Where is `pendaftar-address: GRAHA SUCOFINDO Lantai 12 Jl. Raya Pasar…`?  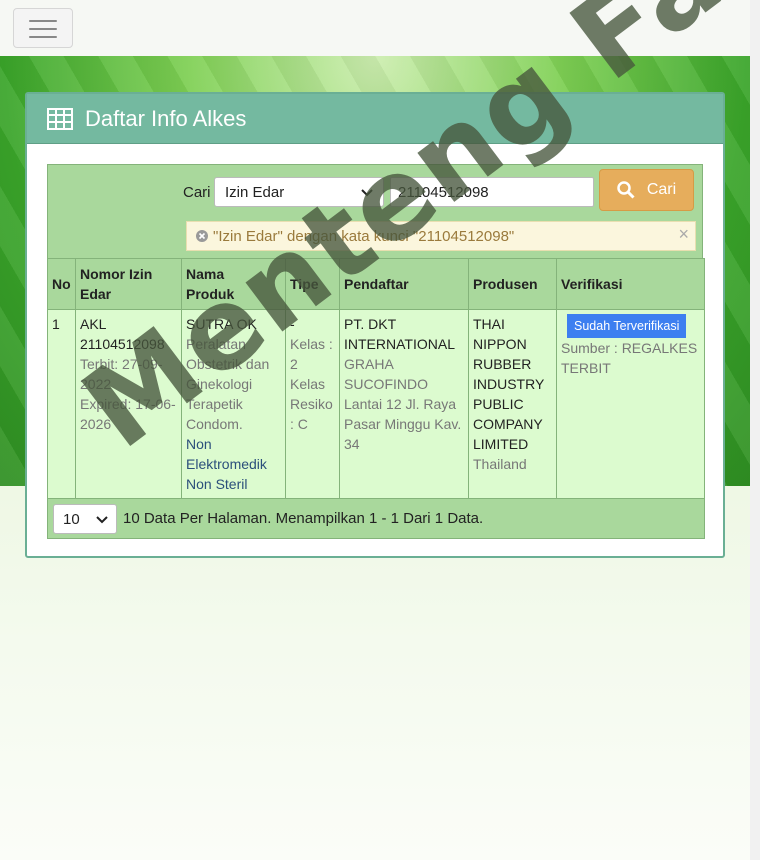 pendaftar-address: GRAHA SUCOFINDO Lantai 12 Jl. Raya Pasar… is located at coordinates (403, 404).